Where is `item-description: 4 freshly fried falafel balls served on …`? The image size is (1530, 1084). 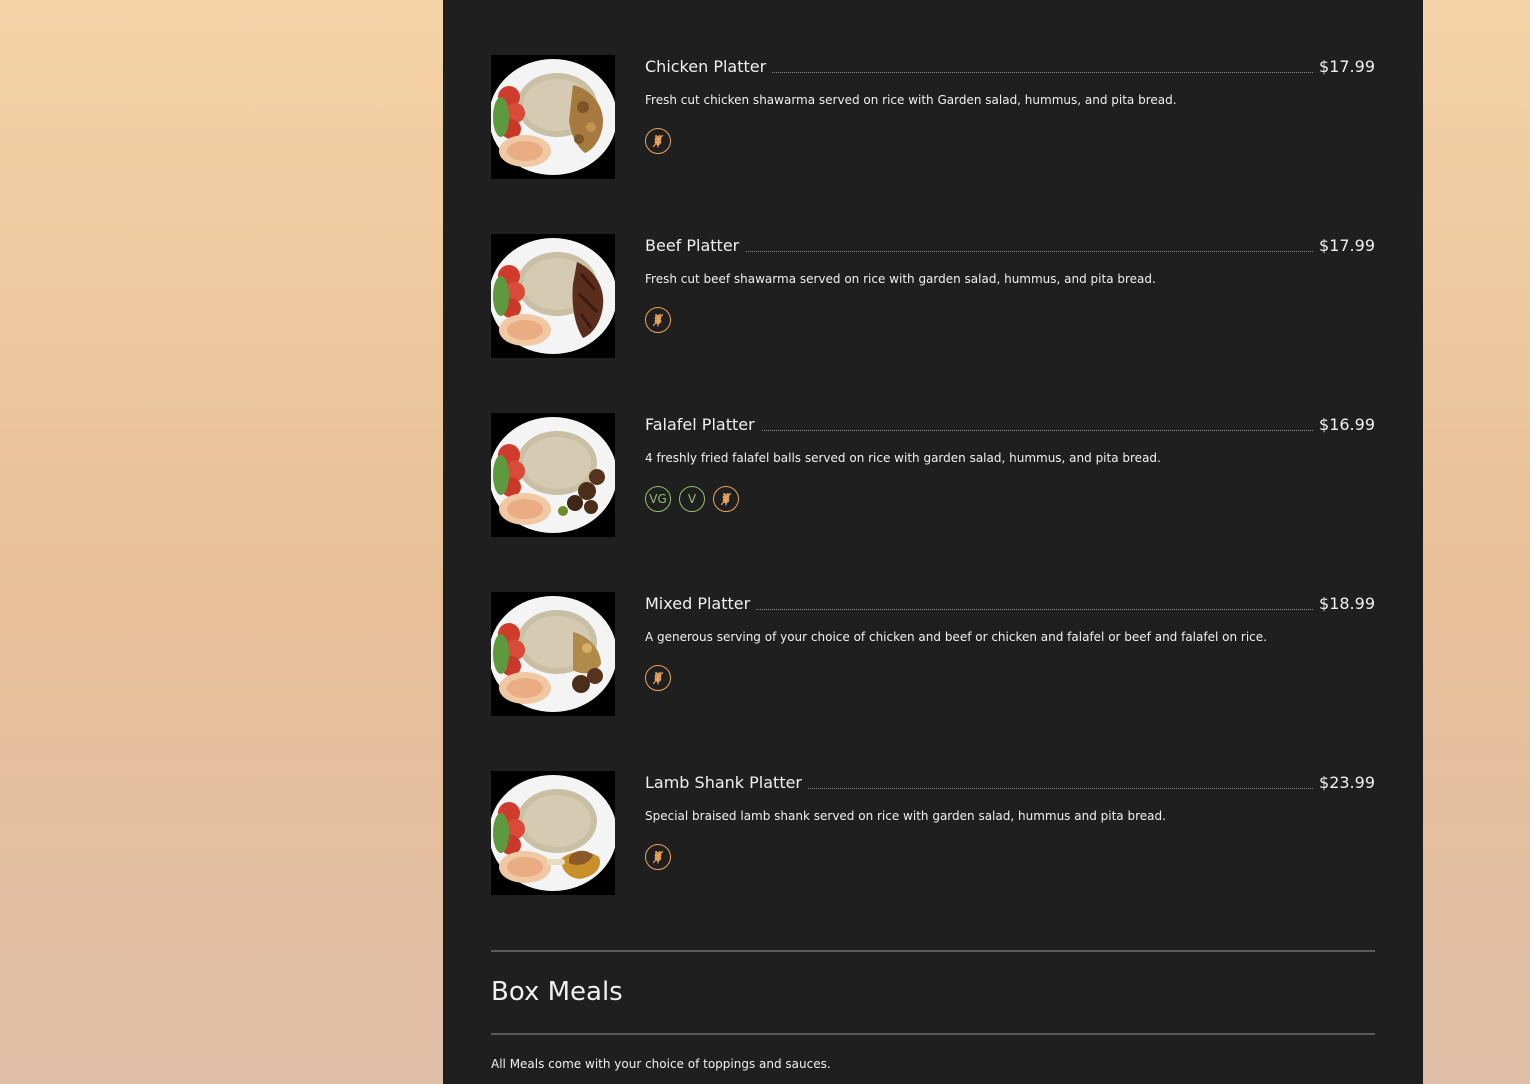 item-description: 4 freshly fried falafel balls served on … is located at coordinates (903, 458).